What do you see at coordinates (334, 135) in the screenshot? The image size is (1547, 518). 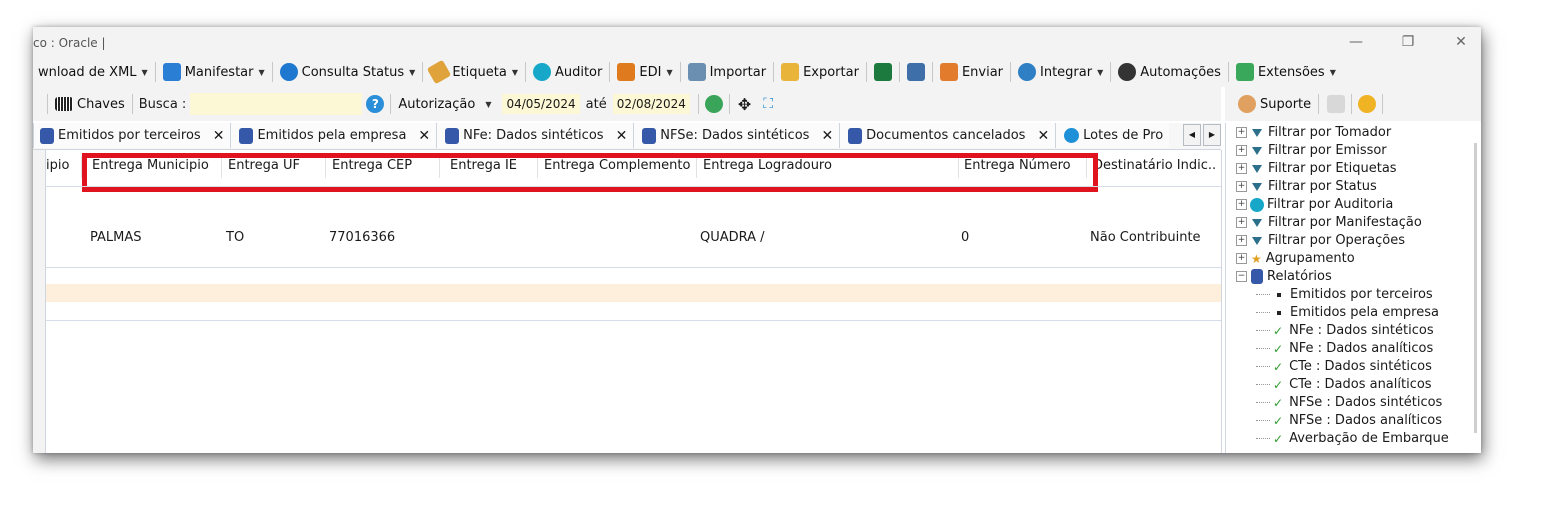 I see `tab-emitidos-empresa: Emitidos pela empresa ✕` at bounding box center [334, 135].